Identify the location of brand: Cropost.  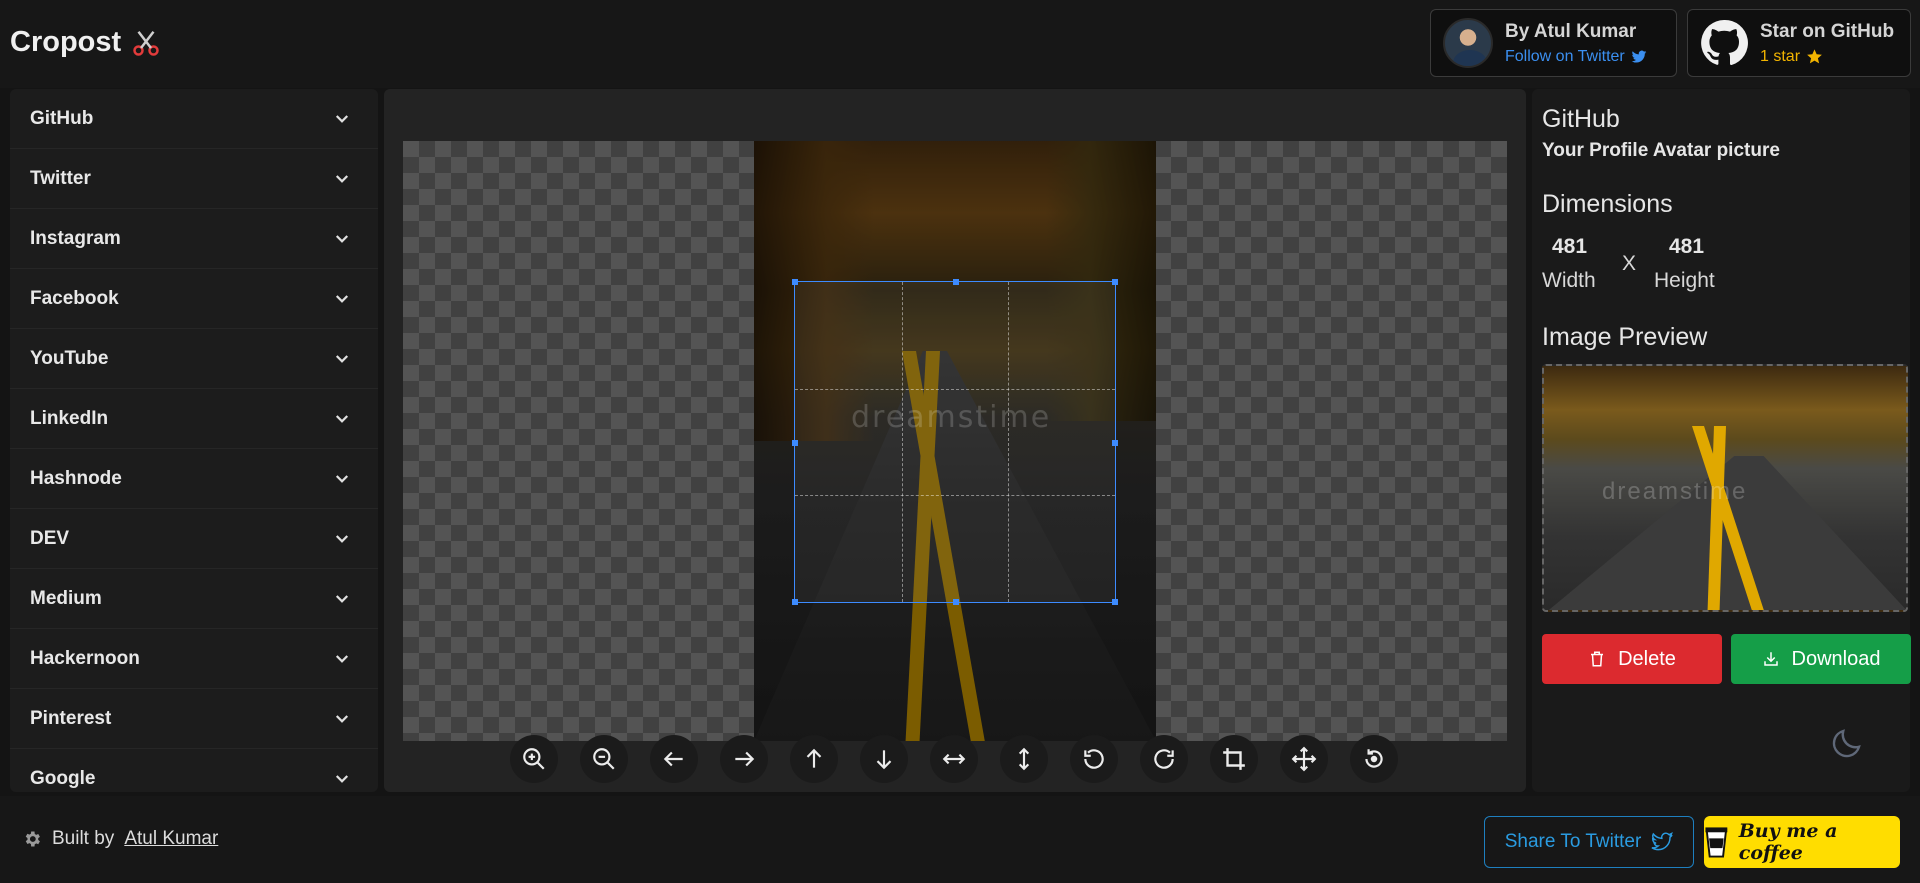
(85, 42).